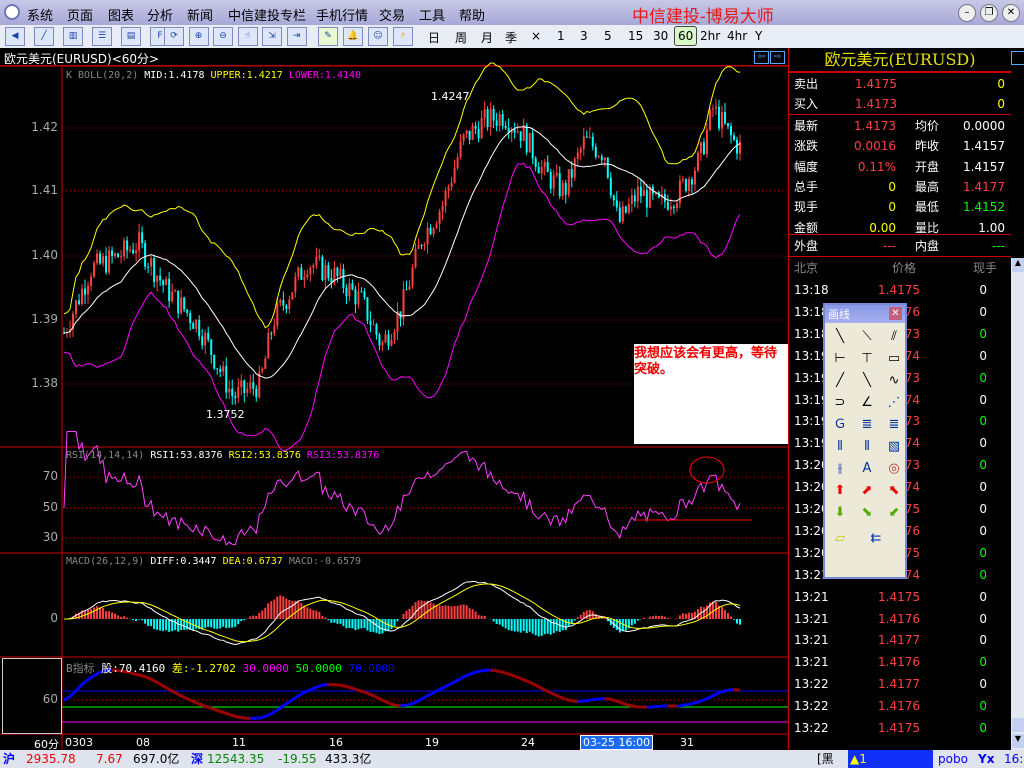  Describe the element at coordinates (899, 706) in the screenshot. I see `tick-price: 1.4176` at that location.